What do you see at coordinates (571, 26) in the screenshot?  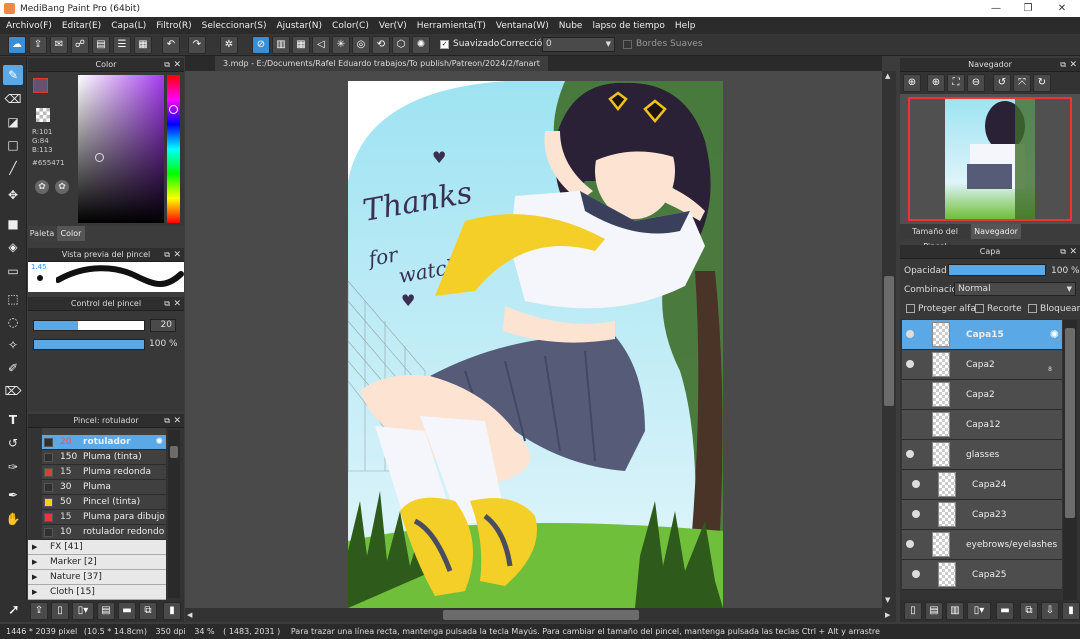 I see `menu-cloud: Nube` at bounding box center [571, 26].